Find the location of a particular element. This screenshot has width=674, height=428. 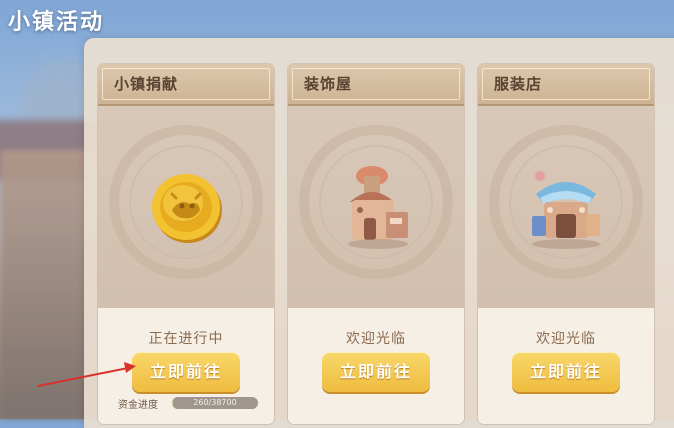

page-title: 小镇活动 is located at coordinates (56, 22).